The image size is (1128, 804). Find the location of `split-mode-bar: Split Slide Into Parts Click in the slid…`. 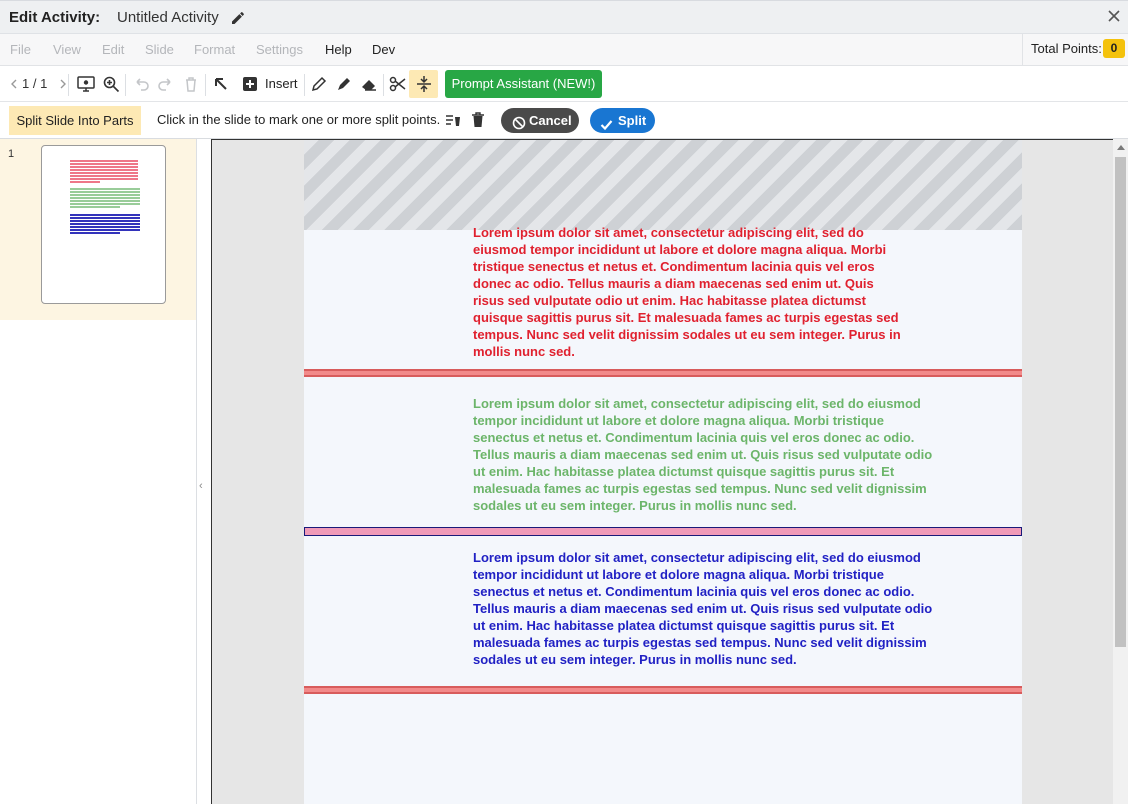

split-mode-bar: Split Slide Into Parts Click in the slid… is located at coordinates (564, 120).